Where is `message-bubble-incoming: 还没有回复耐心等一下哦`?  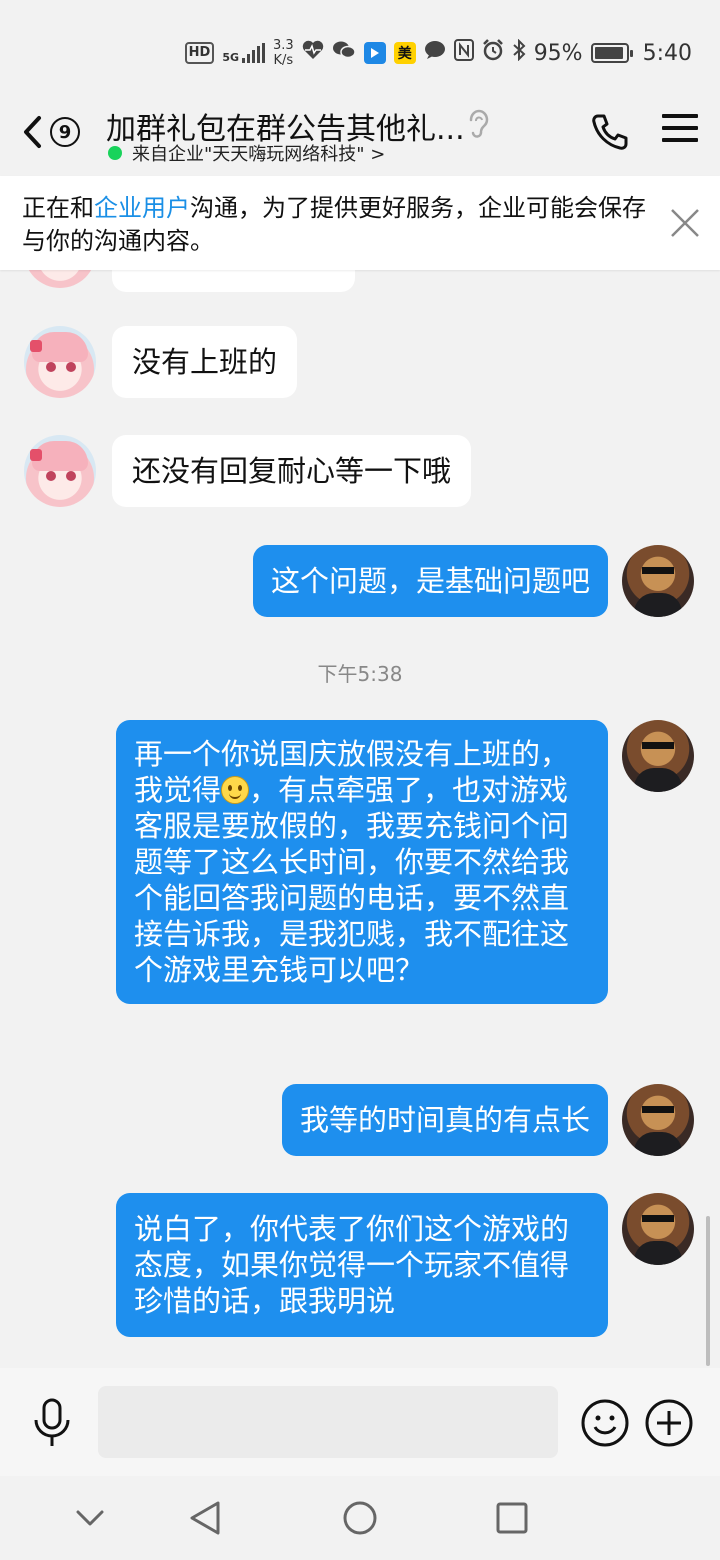
message-bubble-incoming: 还没有回复耐心等一下哦 is located at coordinates (292, 471).